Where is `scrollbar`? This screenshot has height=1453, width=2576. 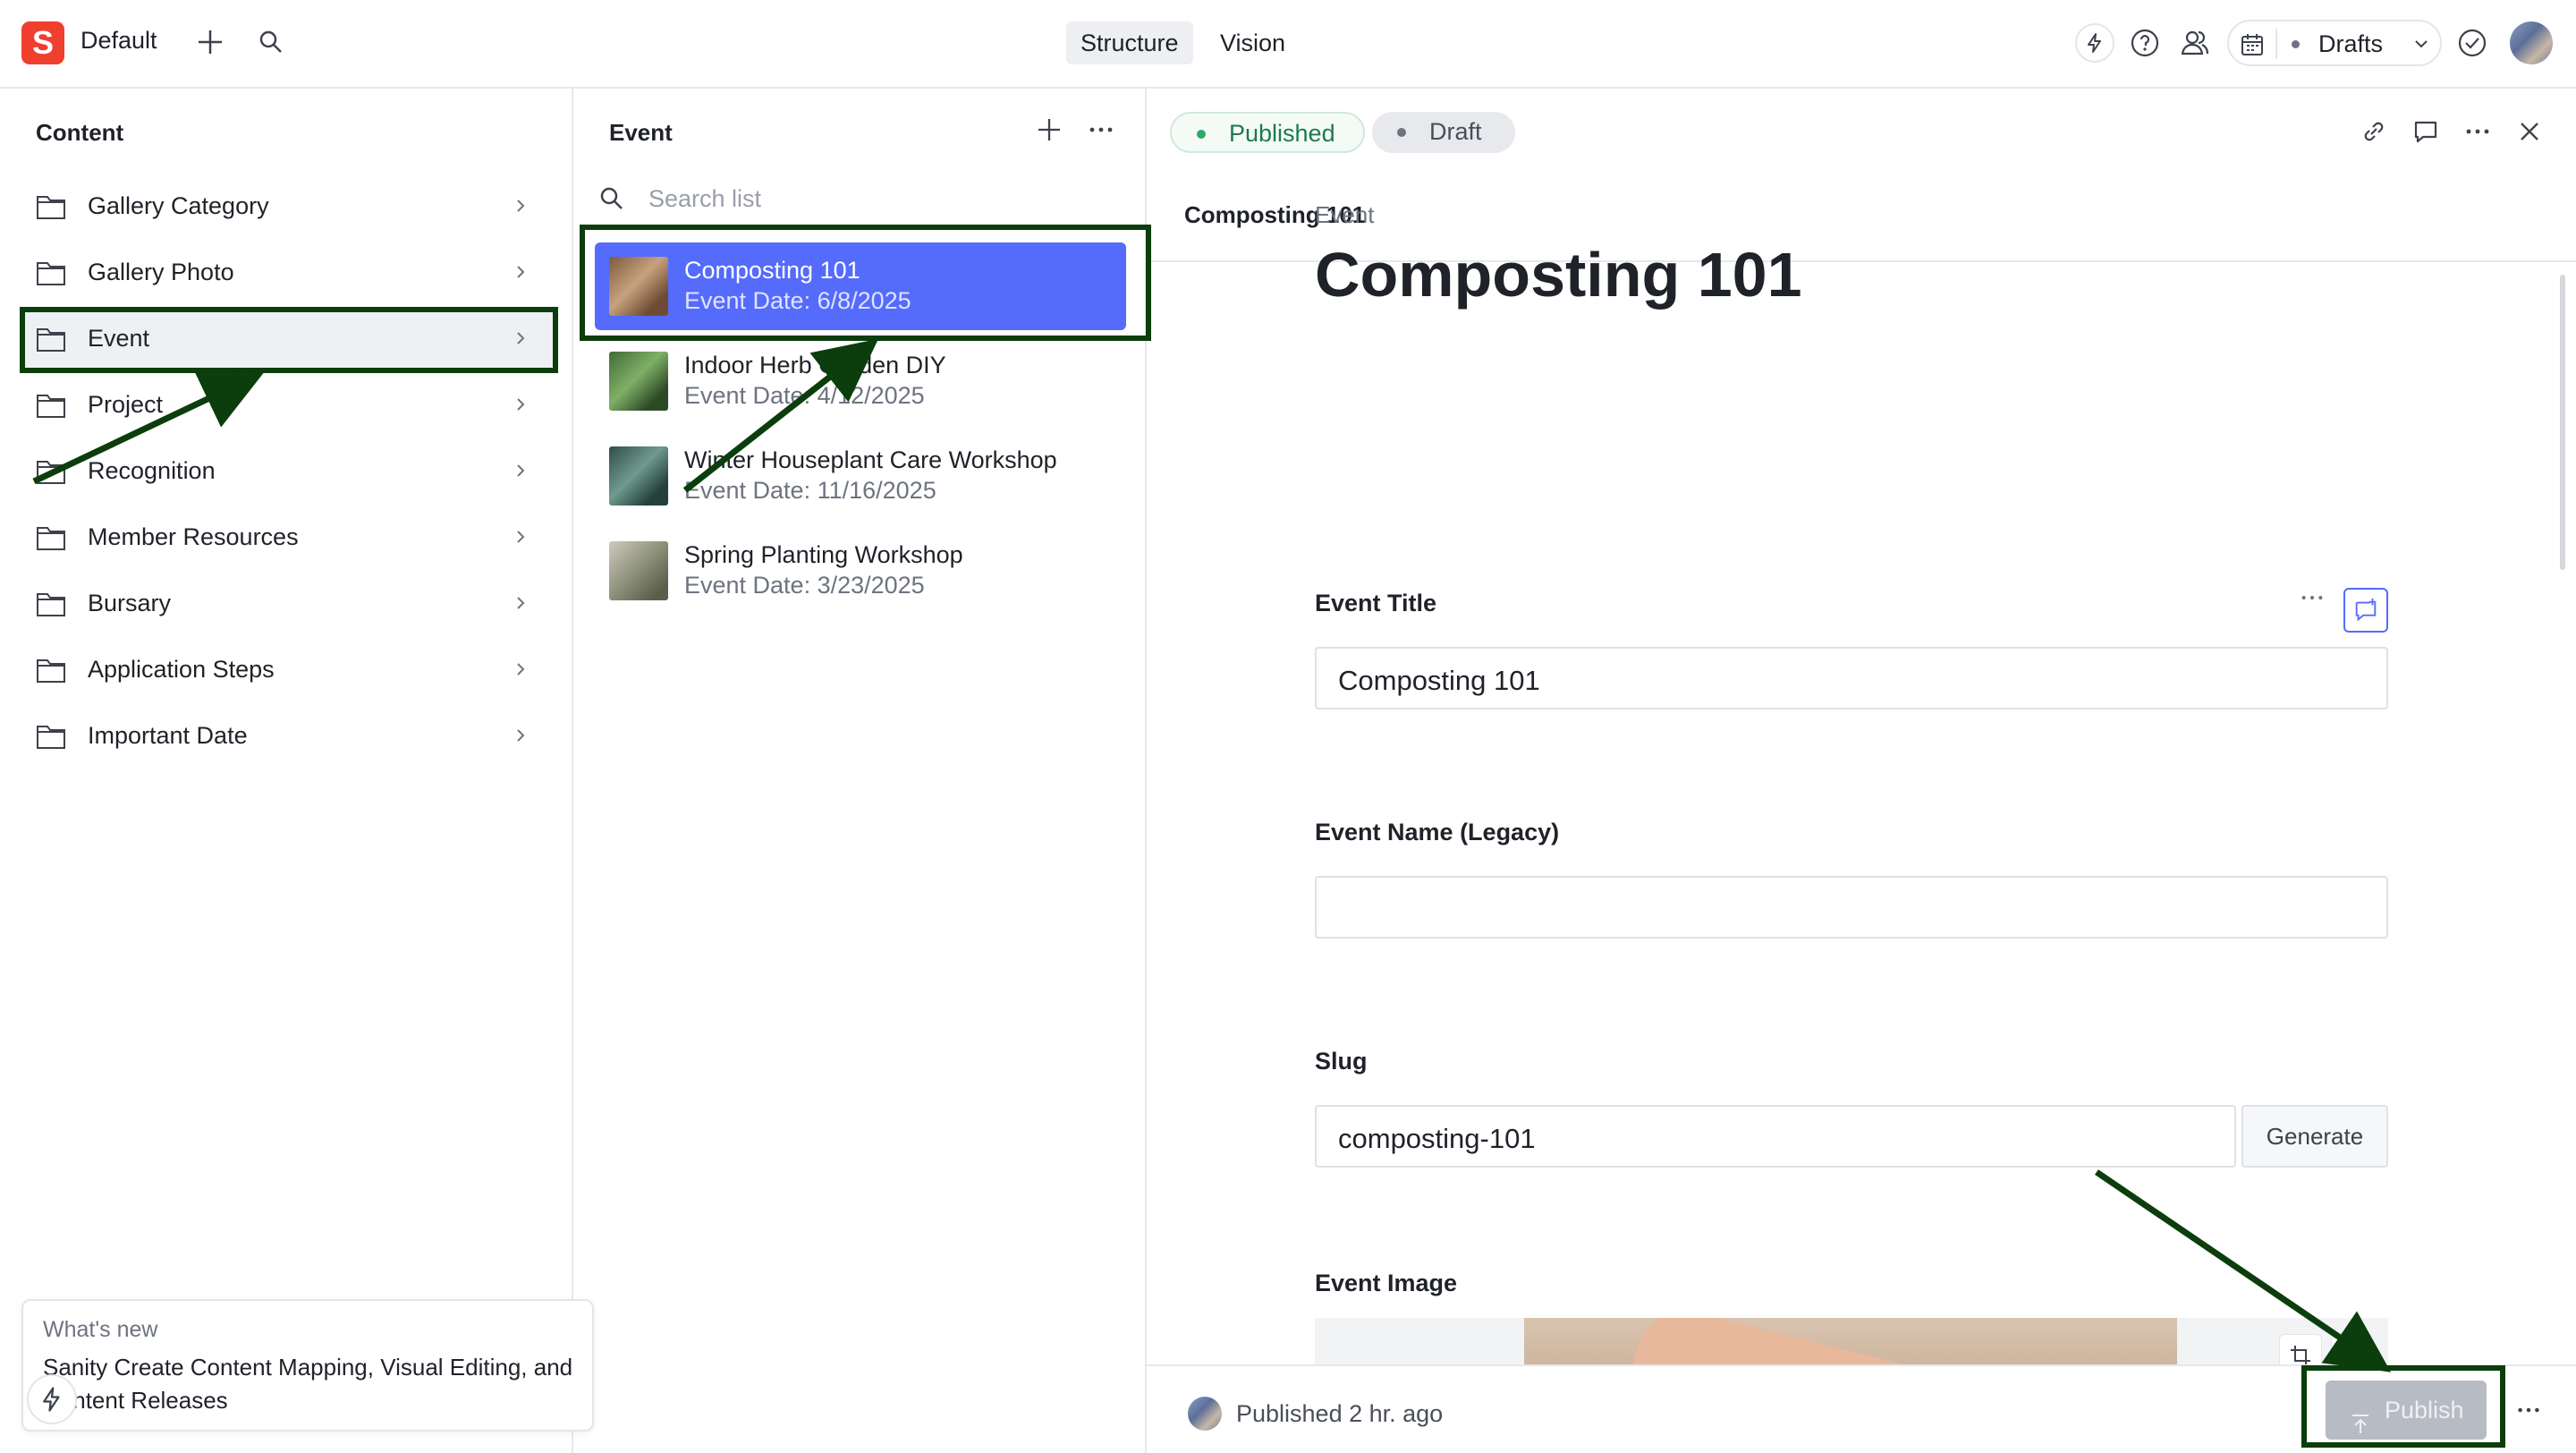
scrollbar is located at coordinates (2562, 422).